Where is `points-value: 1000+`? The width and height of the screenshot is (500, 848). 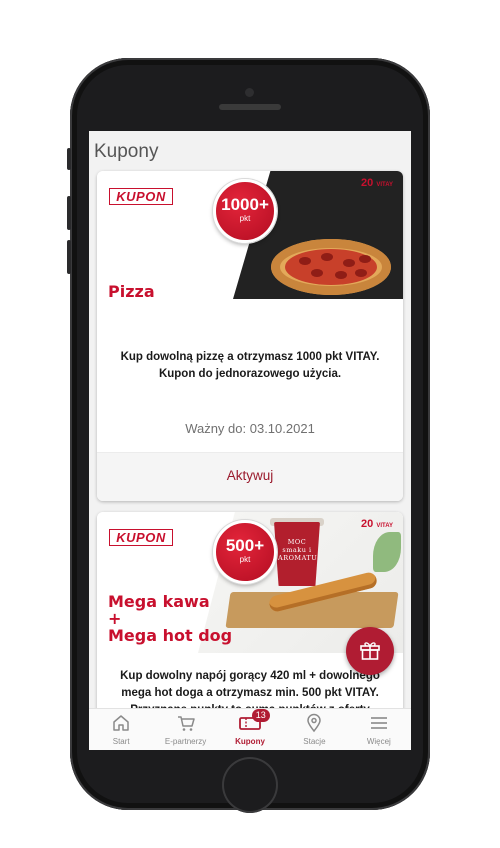
points-value: 1000+ is located at coordinates (245, 204).